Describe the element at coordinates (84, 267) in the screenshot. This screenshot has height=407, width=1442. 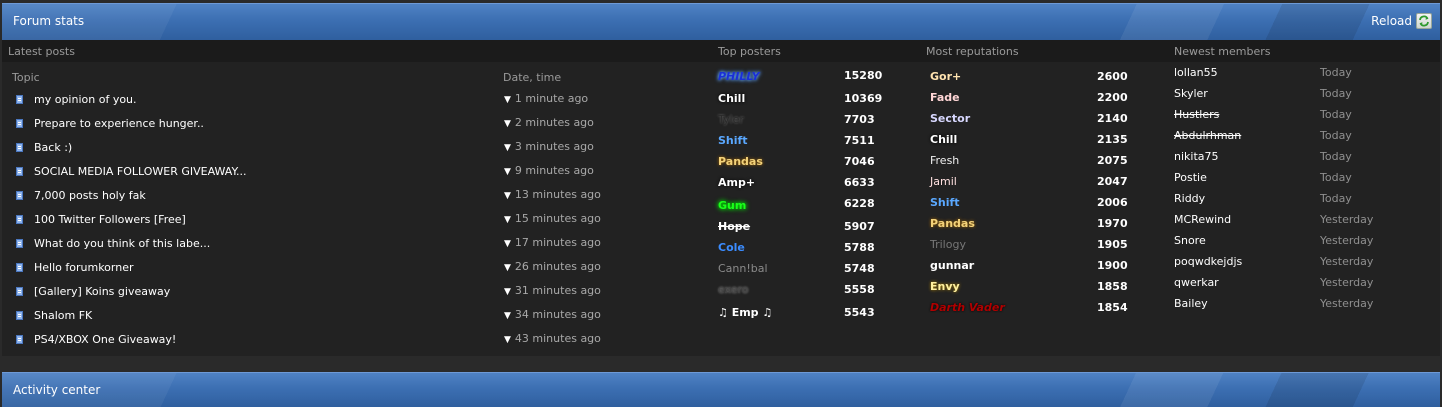
I see `topic-link: Hello forumkorner` at that location.